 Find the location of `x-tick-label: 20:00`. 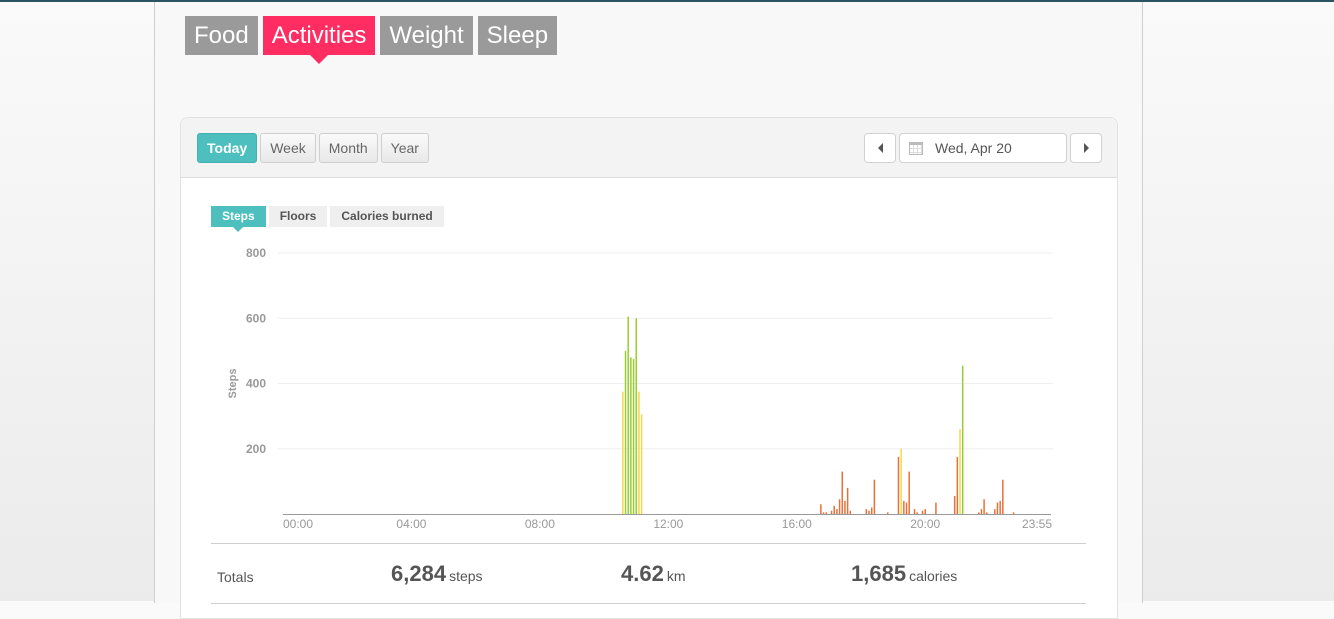

x-tick-label: 20:00 is located at coordinates (925, 524).